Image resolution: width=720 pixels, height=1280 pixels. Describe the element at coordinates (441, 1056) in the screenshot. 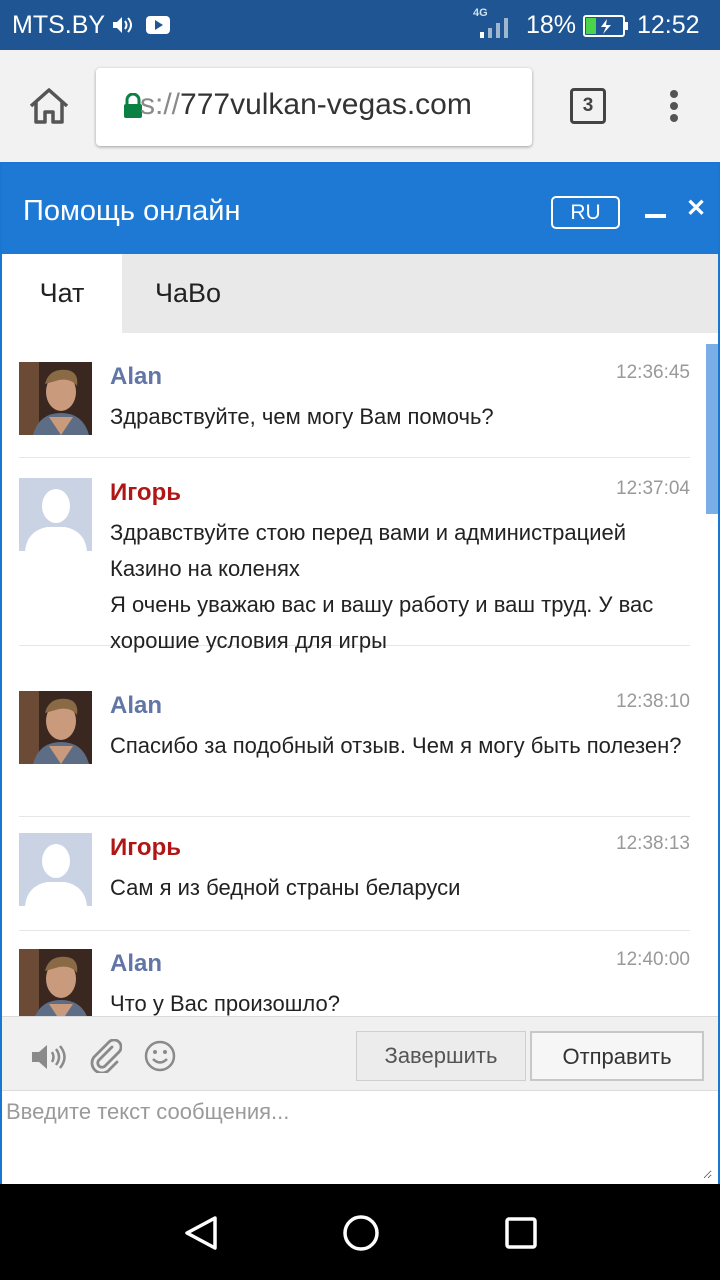

I see `end-chat-button: Завершить` at that location.